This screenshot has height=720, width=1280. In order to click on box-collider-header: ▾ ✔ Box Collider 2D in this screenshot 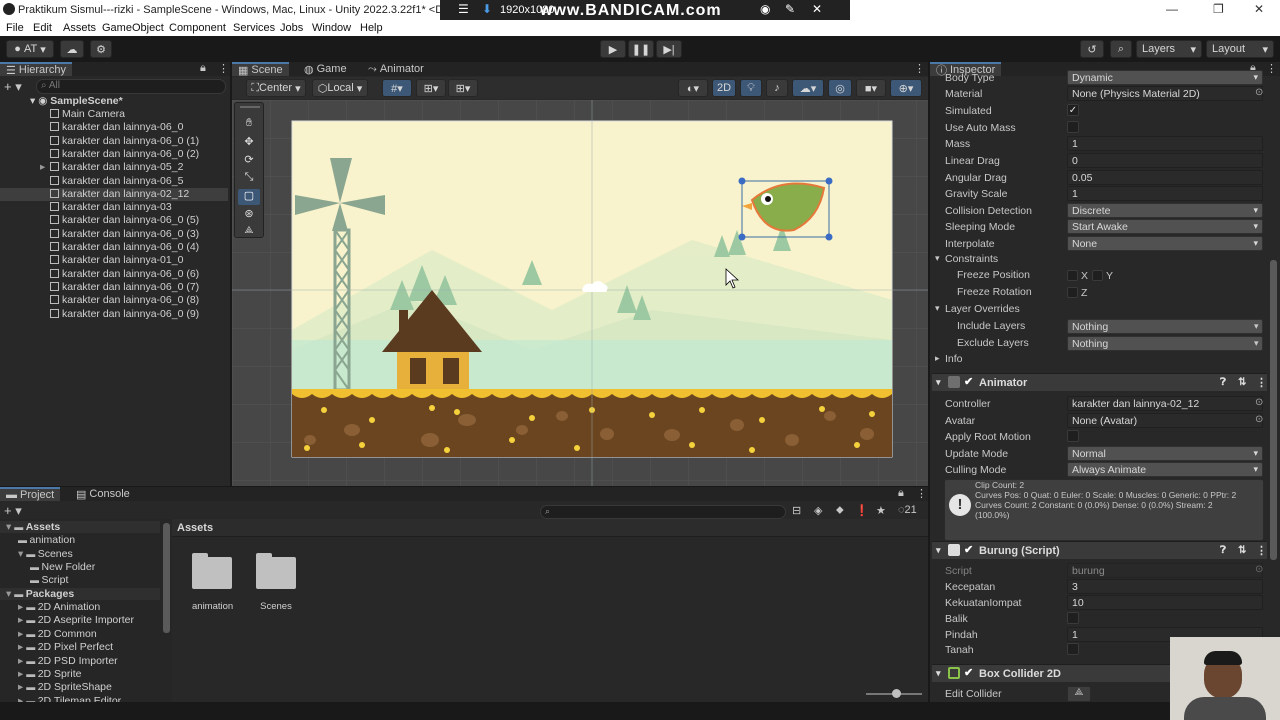, I will do `click(1051, 673)`.